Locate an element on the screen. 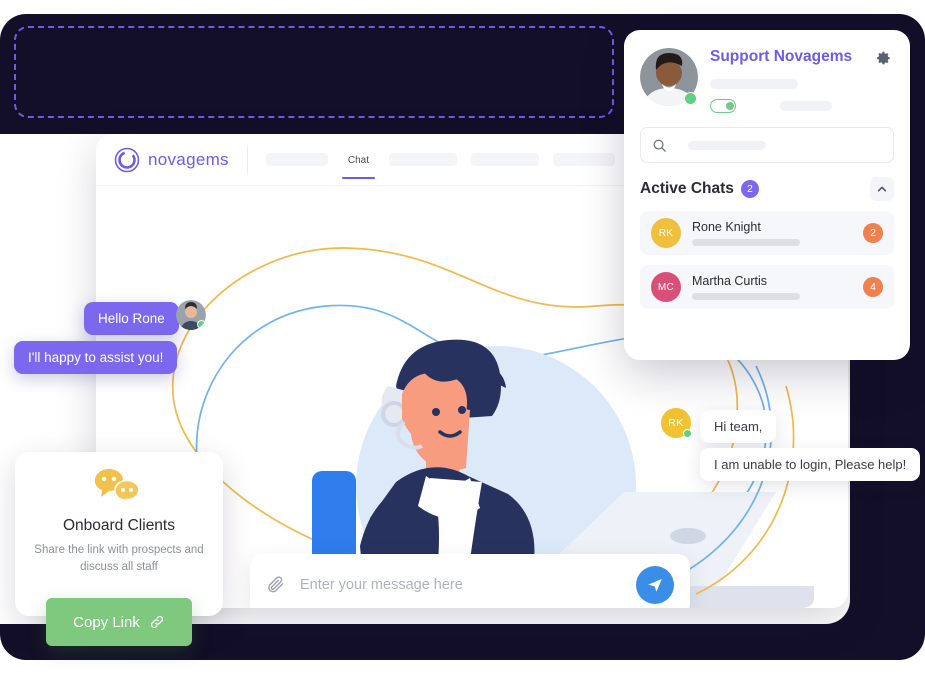 This screenshot has height=674, width=925. tab-chat: Chat is located at coordinates (358, 166).